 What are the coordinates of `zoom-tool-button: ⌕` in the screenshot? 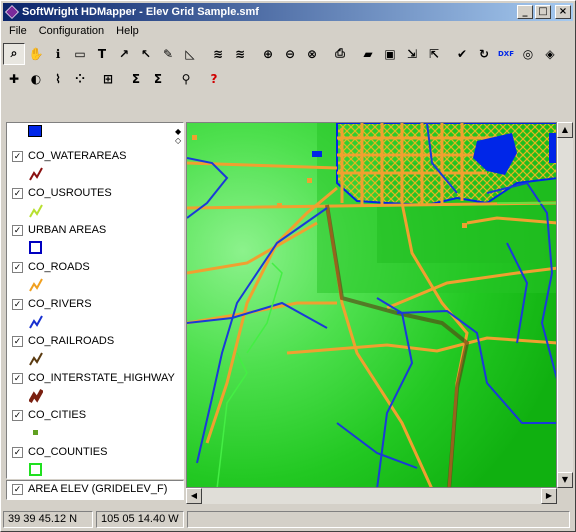 It's located at (14, 53).